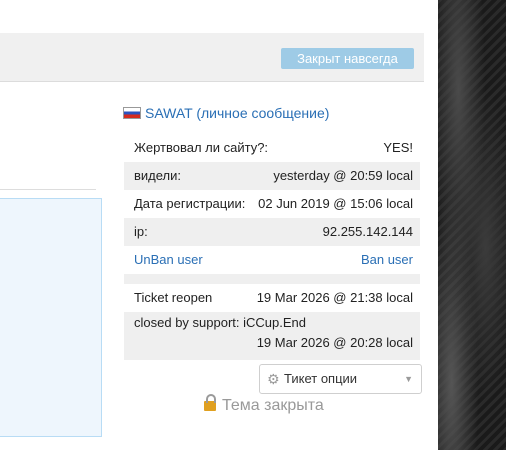  What do you see at coordinates (272, 176) in the screenshot?
I see `last-seen-row: видели: yesterday @ 20:59 local` at bounding box center [272, 176].